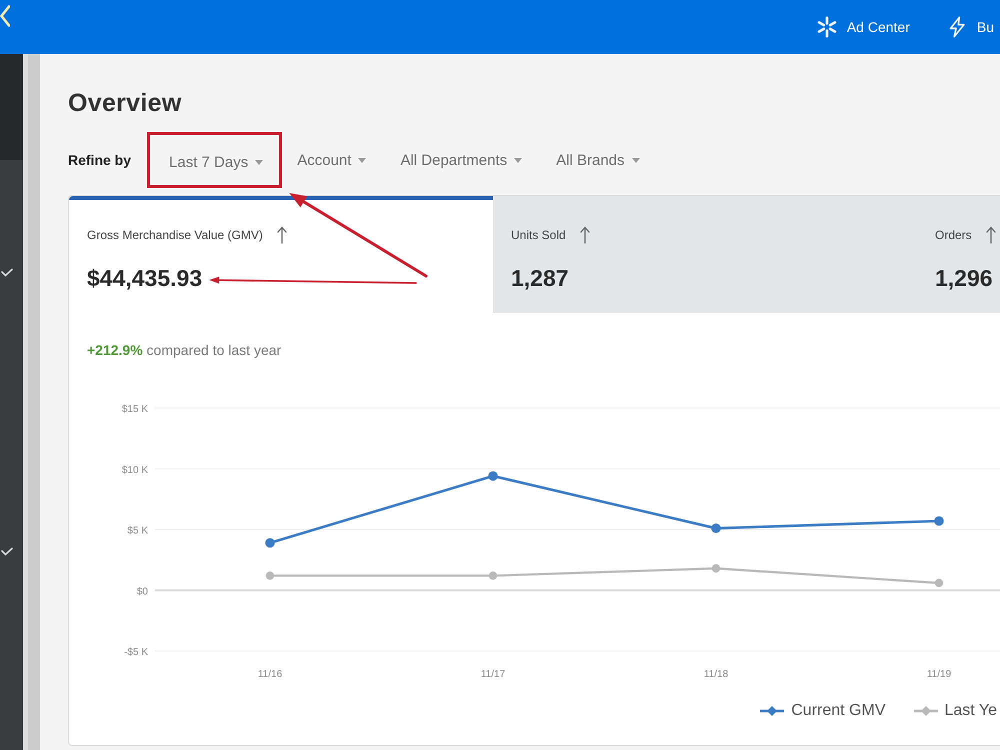 The image size is (1000, 750). I want to click on metric-value: $44,435.93, so click(144, 278).